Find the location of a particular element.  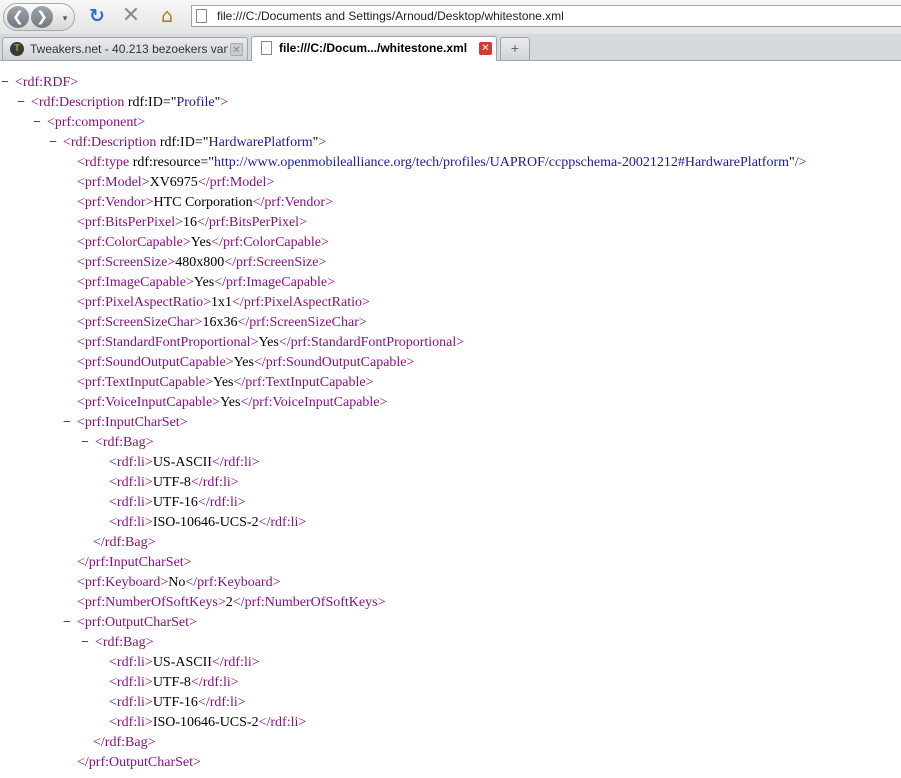

tab-whitestone-xml: file:///C:/Docum.../whitestone.xml ✕ is located at coordinates (374, 48).